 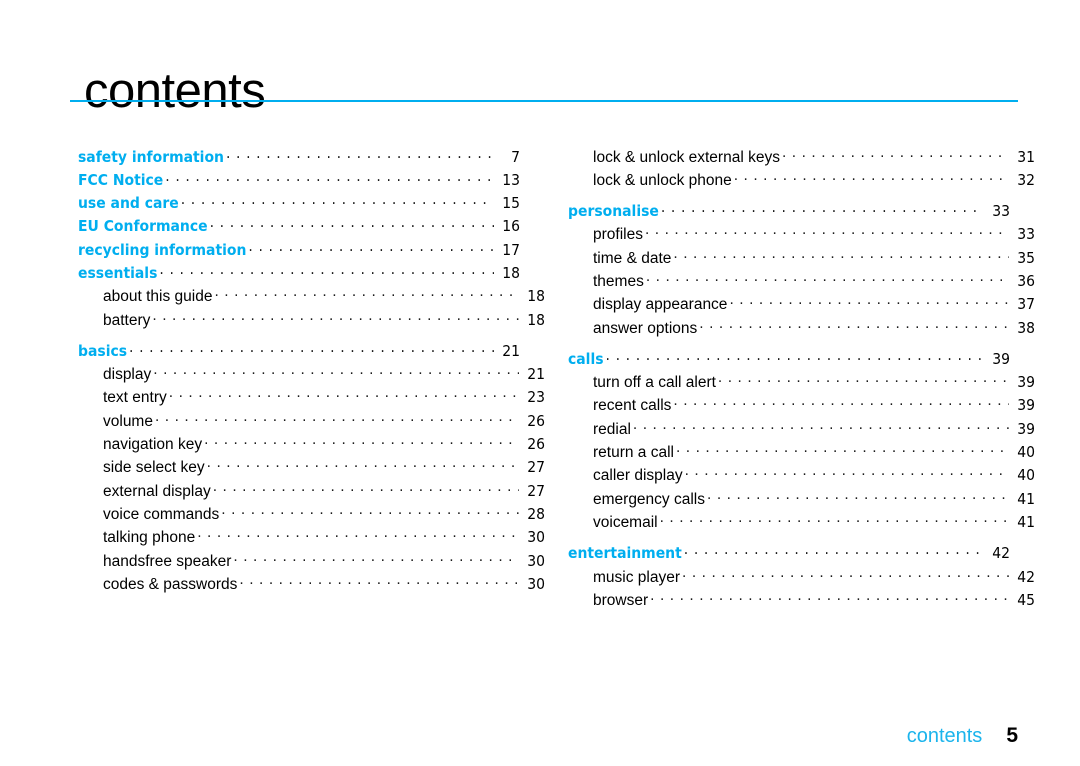 I want to click on toc-entry: caller display 40, so click(x=801, y=476).